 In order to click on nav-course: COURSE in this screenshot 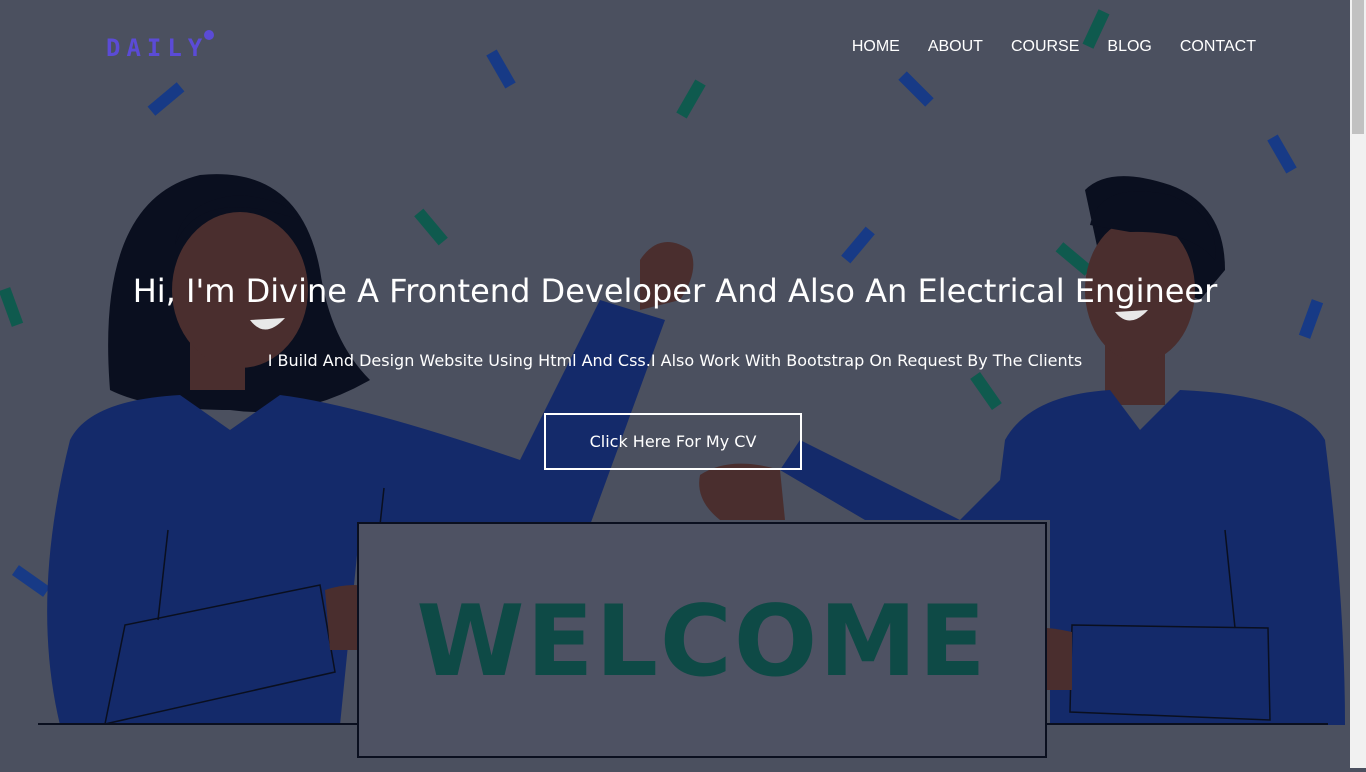, I will do `click(1045, 47)`.